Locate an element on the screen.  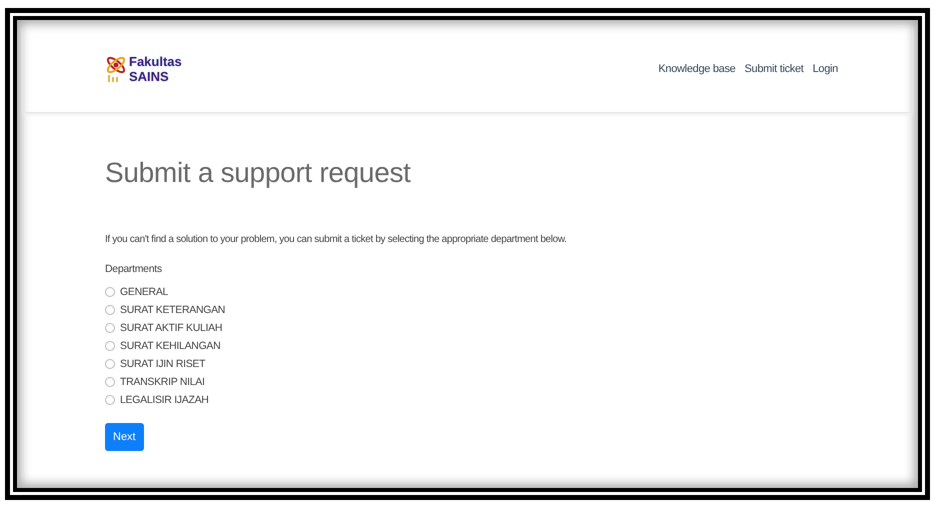
logo-text: Fakultas SAINS is located at coordinates (155, 69).